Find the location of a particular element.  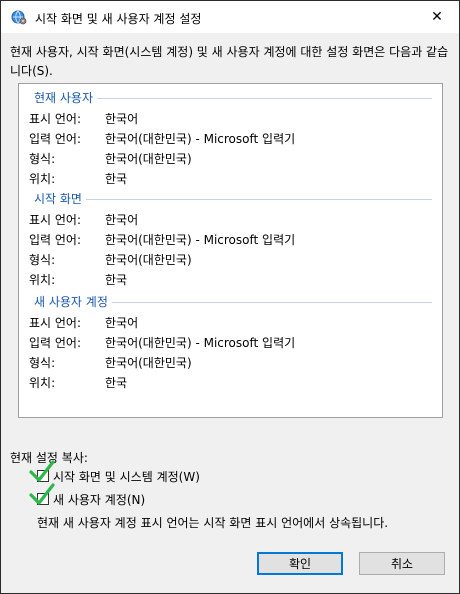

copy-new-user-checkbox is located at coordinates (42, 494).